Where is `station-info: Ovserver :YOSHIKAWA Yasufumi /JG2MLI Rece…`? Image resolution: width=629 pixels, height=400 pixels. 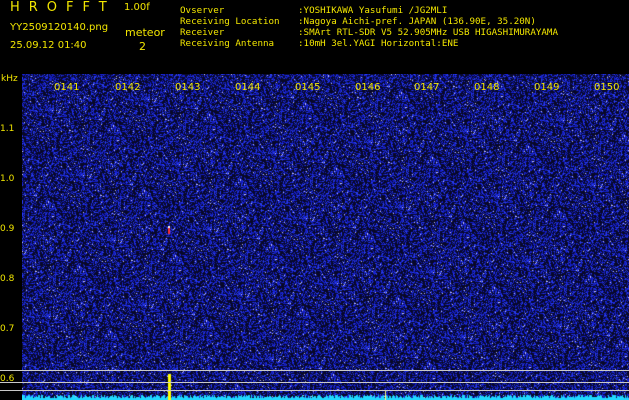 station-info: Ovserver :YOSHIKAWA Yasufumi /JG2MLI Rece… is located at coordinates (369, 27).